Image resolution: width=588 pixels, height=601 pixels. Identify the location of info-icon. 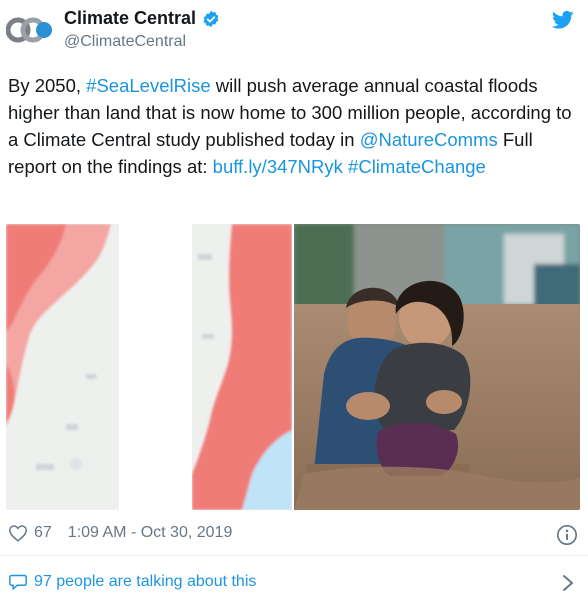
(567, 535).